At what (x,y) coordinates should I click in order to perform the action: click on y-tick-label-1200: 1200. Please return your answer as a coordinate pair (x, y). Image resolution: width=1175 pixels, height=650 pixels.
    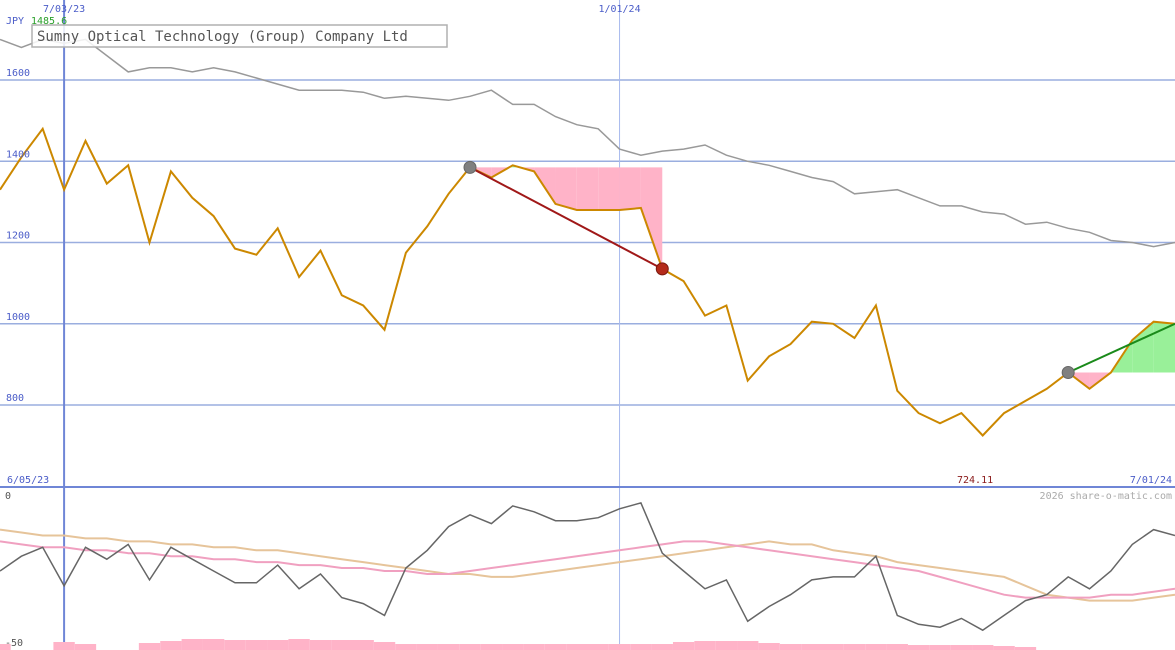
    Looking at the image, I should click on (18, 236).